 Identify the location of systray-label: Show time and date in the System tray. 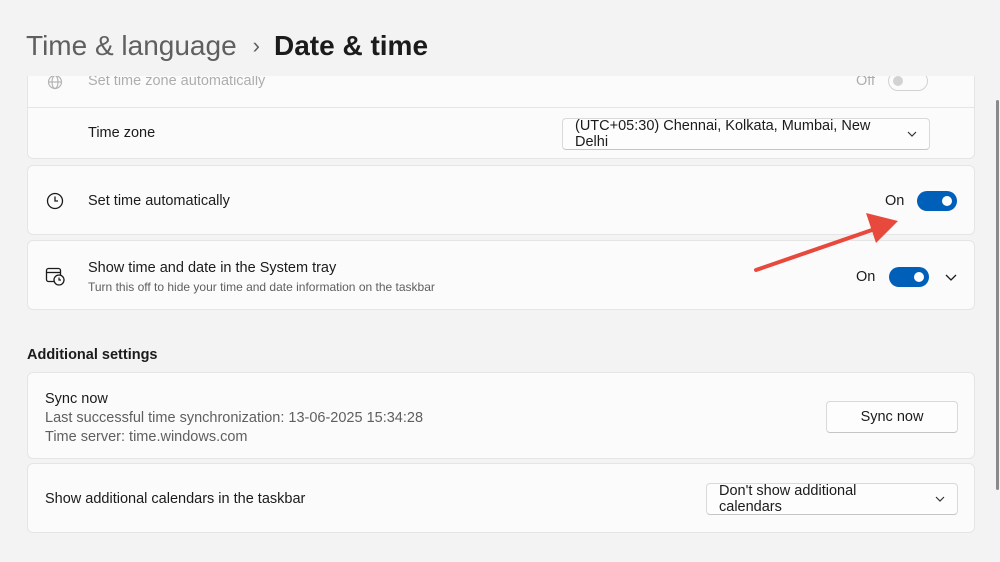
(212, 268).